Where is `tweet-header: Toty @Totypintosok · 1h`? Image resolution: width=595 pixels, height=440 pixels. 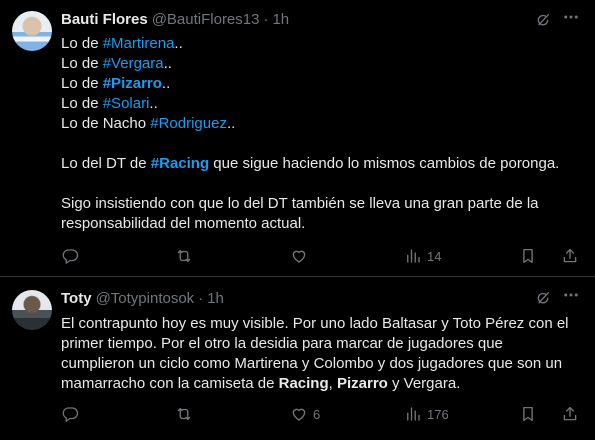
tweet-header: Toty @Totypintosok · 1h is located at coordinates (142, 298).